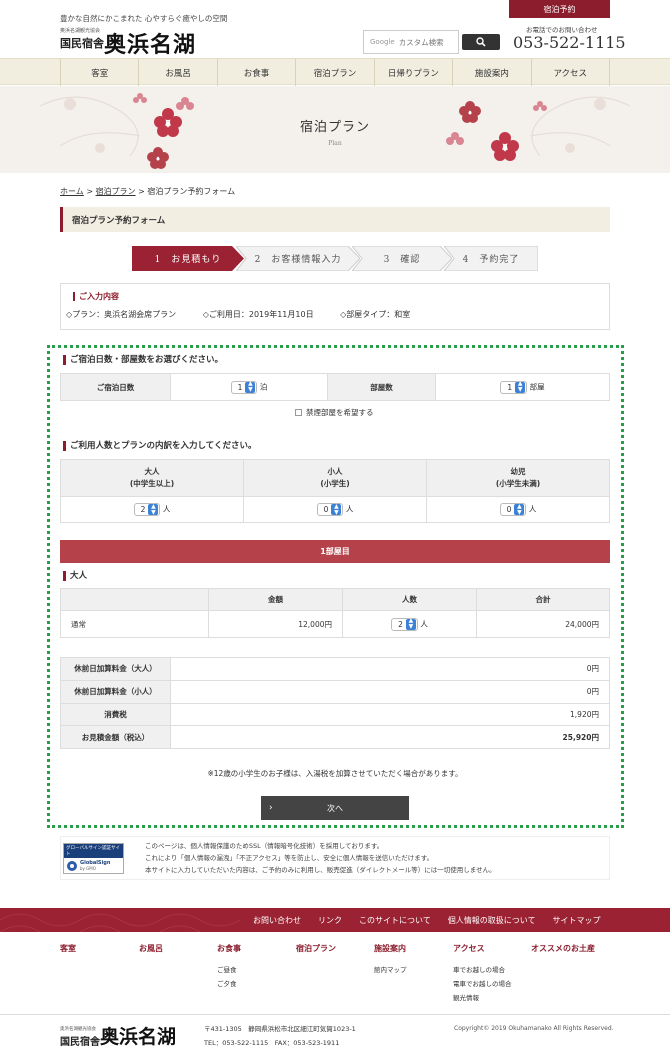 This screenshot has width=670, height=1059. Describe the element at coordinates (275, 599) in the screenshot. I see `price-header-price: 金額` at that location.